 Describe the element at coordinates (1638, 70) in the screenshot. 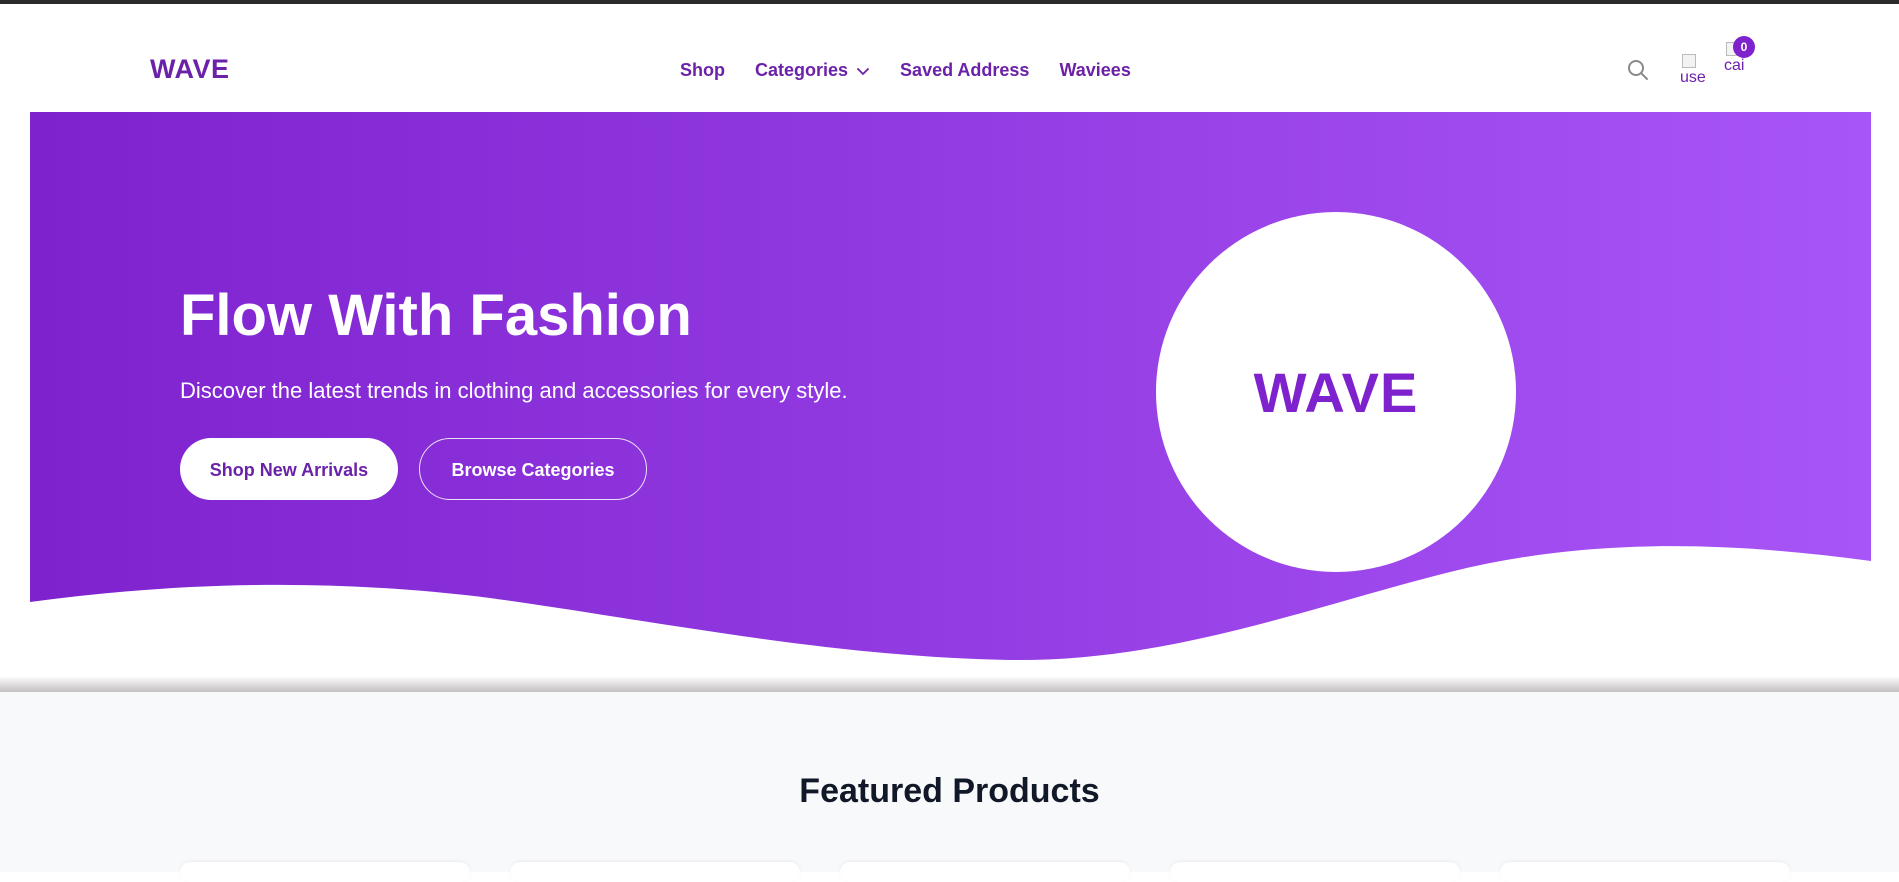

I see `search-icon` at that location.